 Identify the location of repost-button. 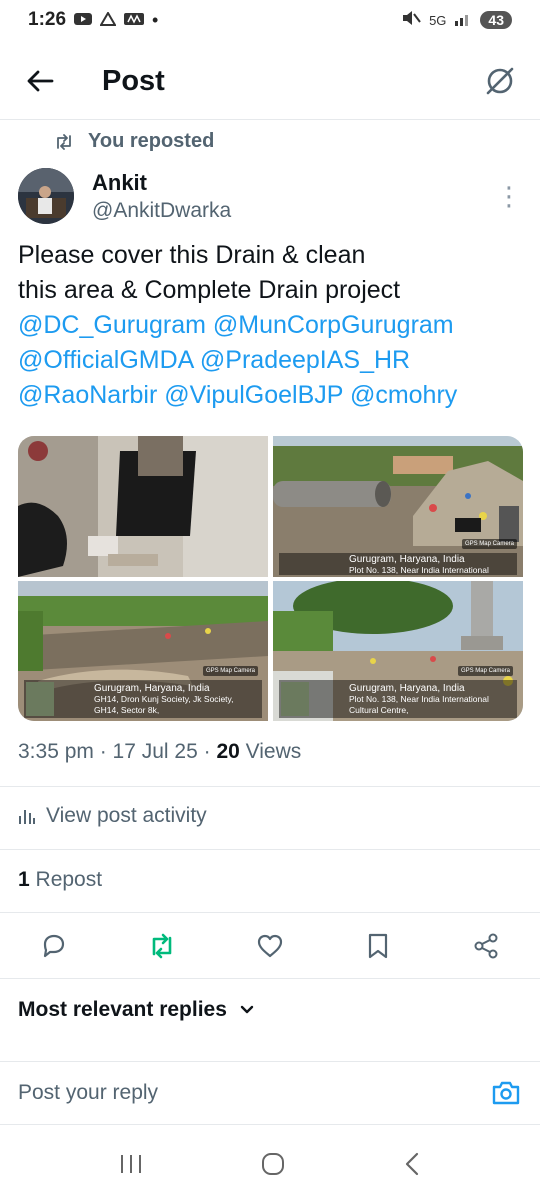
(162, 946).